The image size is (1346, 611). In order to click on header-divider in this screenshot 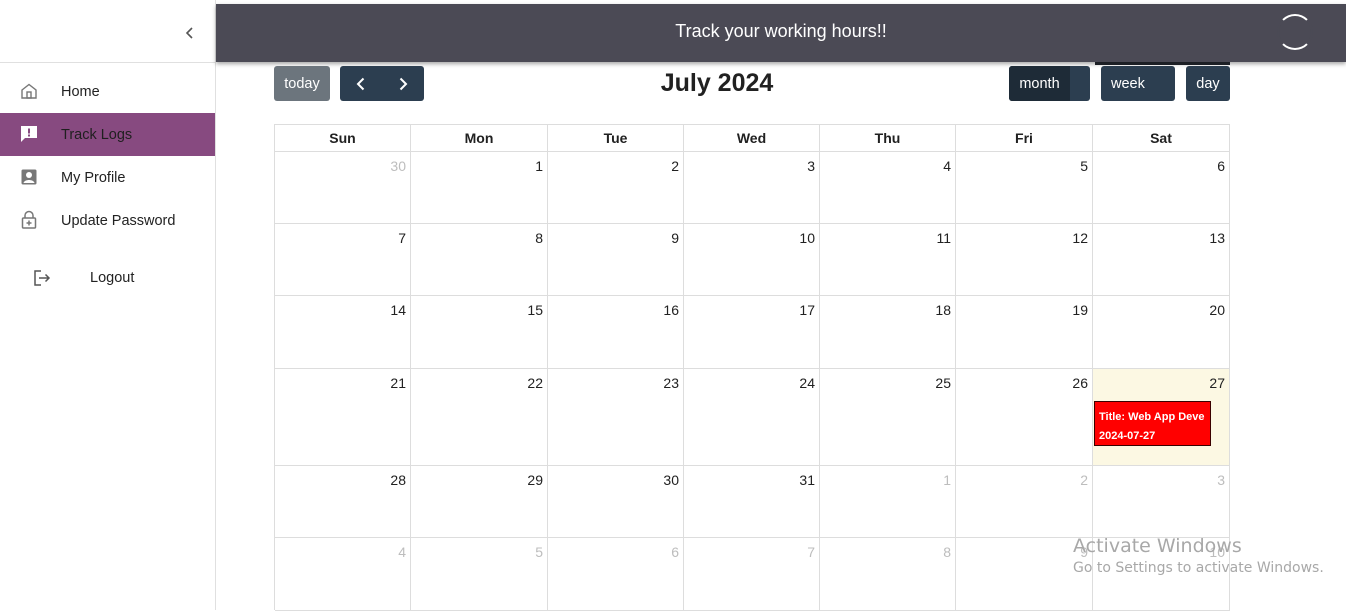, I will do `click(1162, 63)`.